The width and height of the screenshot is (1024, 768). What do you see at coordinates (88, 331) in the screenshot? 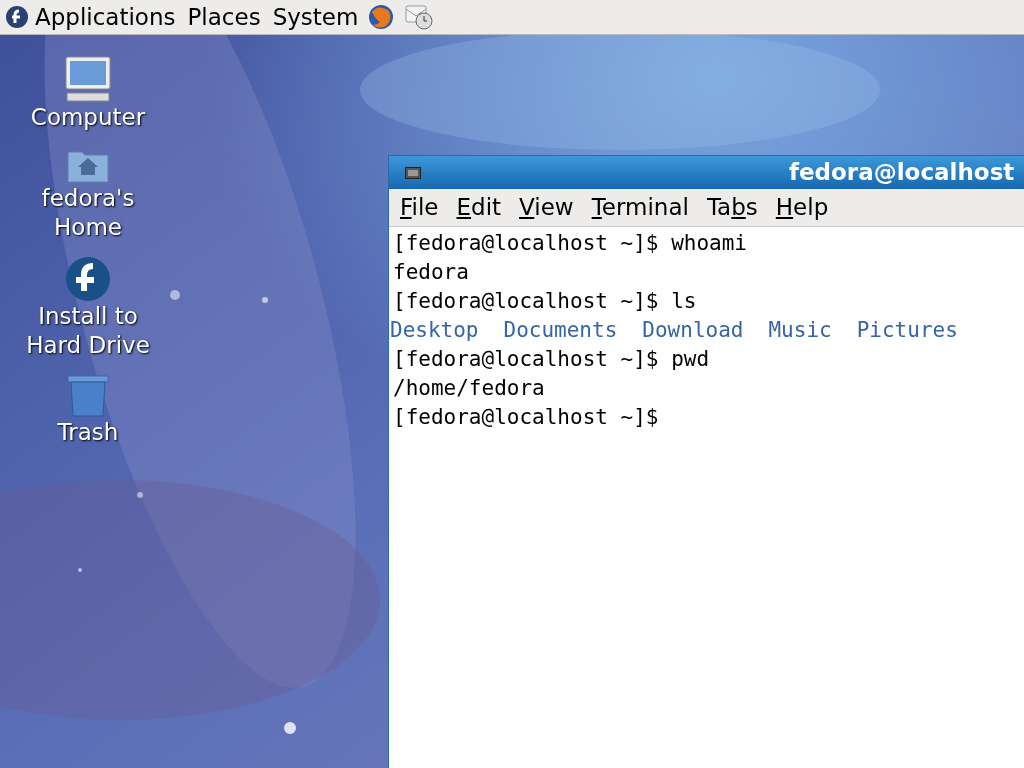
I see `icon-label: Install to Hard Drive` at bounding box center [88, 331].